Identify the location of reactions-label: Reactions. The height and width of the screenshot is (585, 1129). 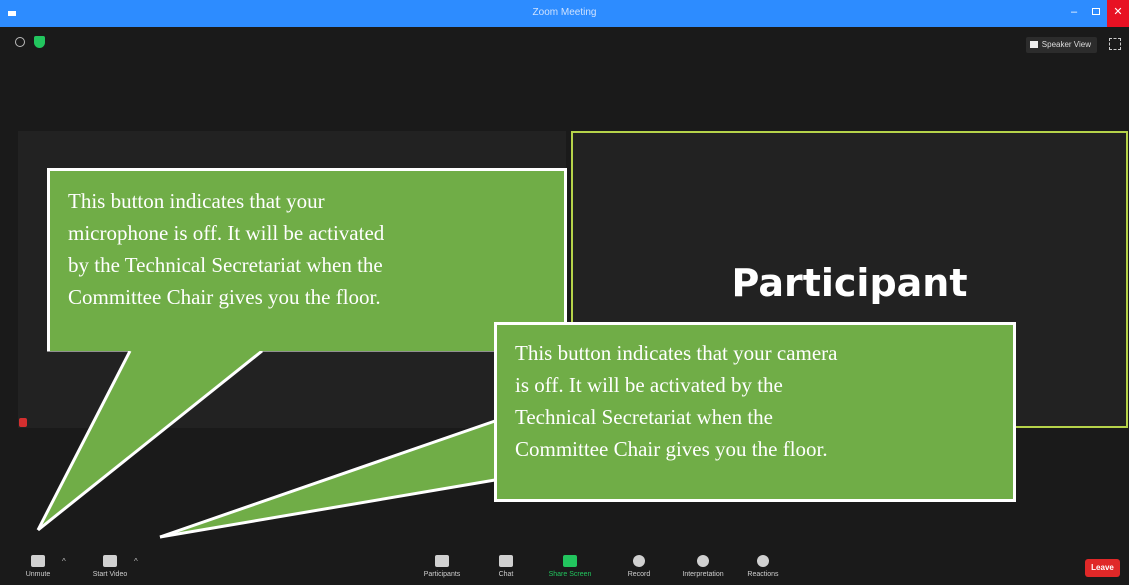
(763, 574).